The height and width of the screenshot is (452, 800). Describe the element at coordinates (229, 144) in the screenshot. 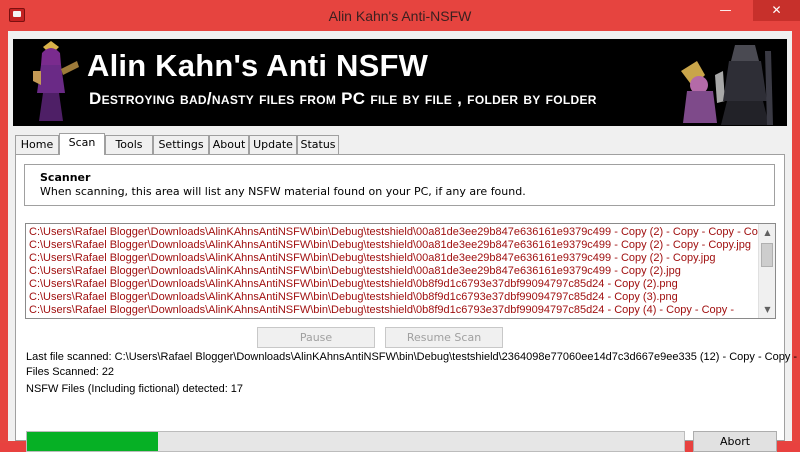

I see `tab-about: About` at that location.